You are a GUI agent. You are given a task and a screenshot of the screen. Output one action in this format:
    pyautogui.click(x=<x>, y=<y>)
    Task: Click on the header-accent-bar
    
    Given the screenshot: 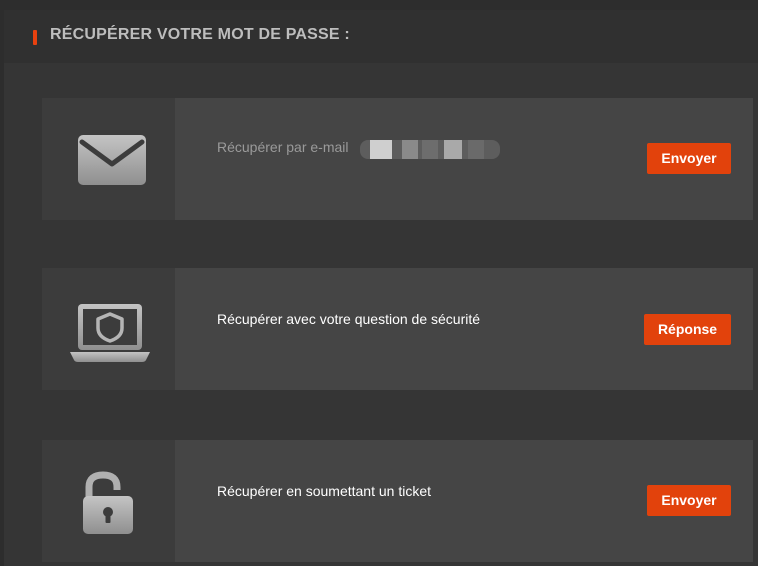 What is the action you would take?
    pyautogui.click(x=35, y=37)
    